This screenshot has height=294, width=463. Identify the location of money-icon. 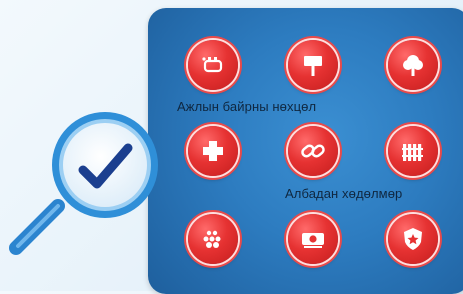
(313, 239).